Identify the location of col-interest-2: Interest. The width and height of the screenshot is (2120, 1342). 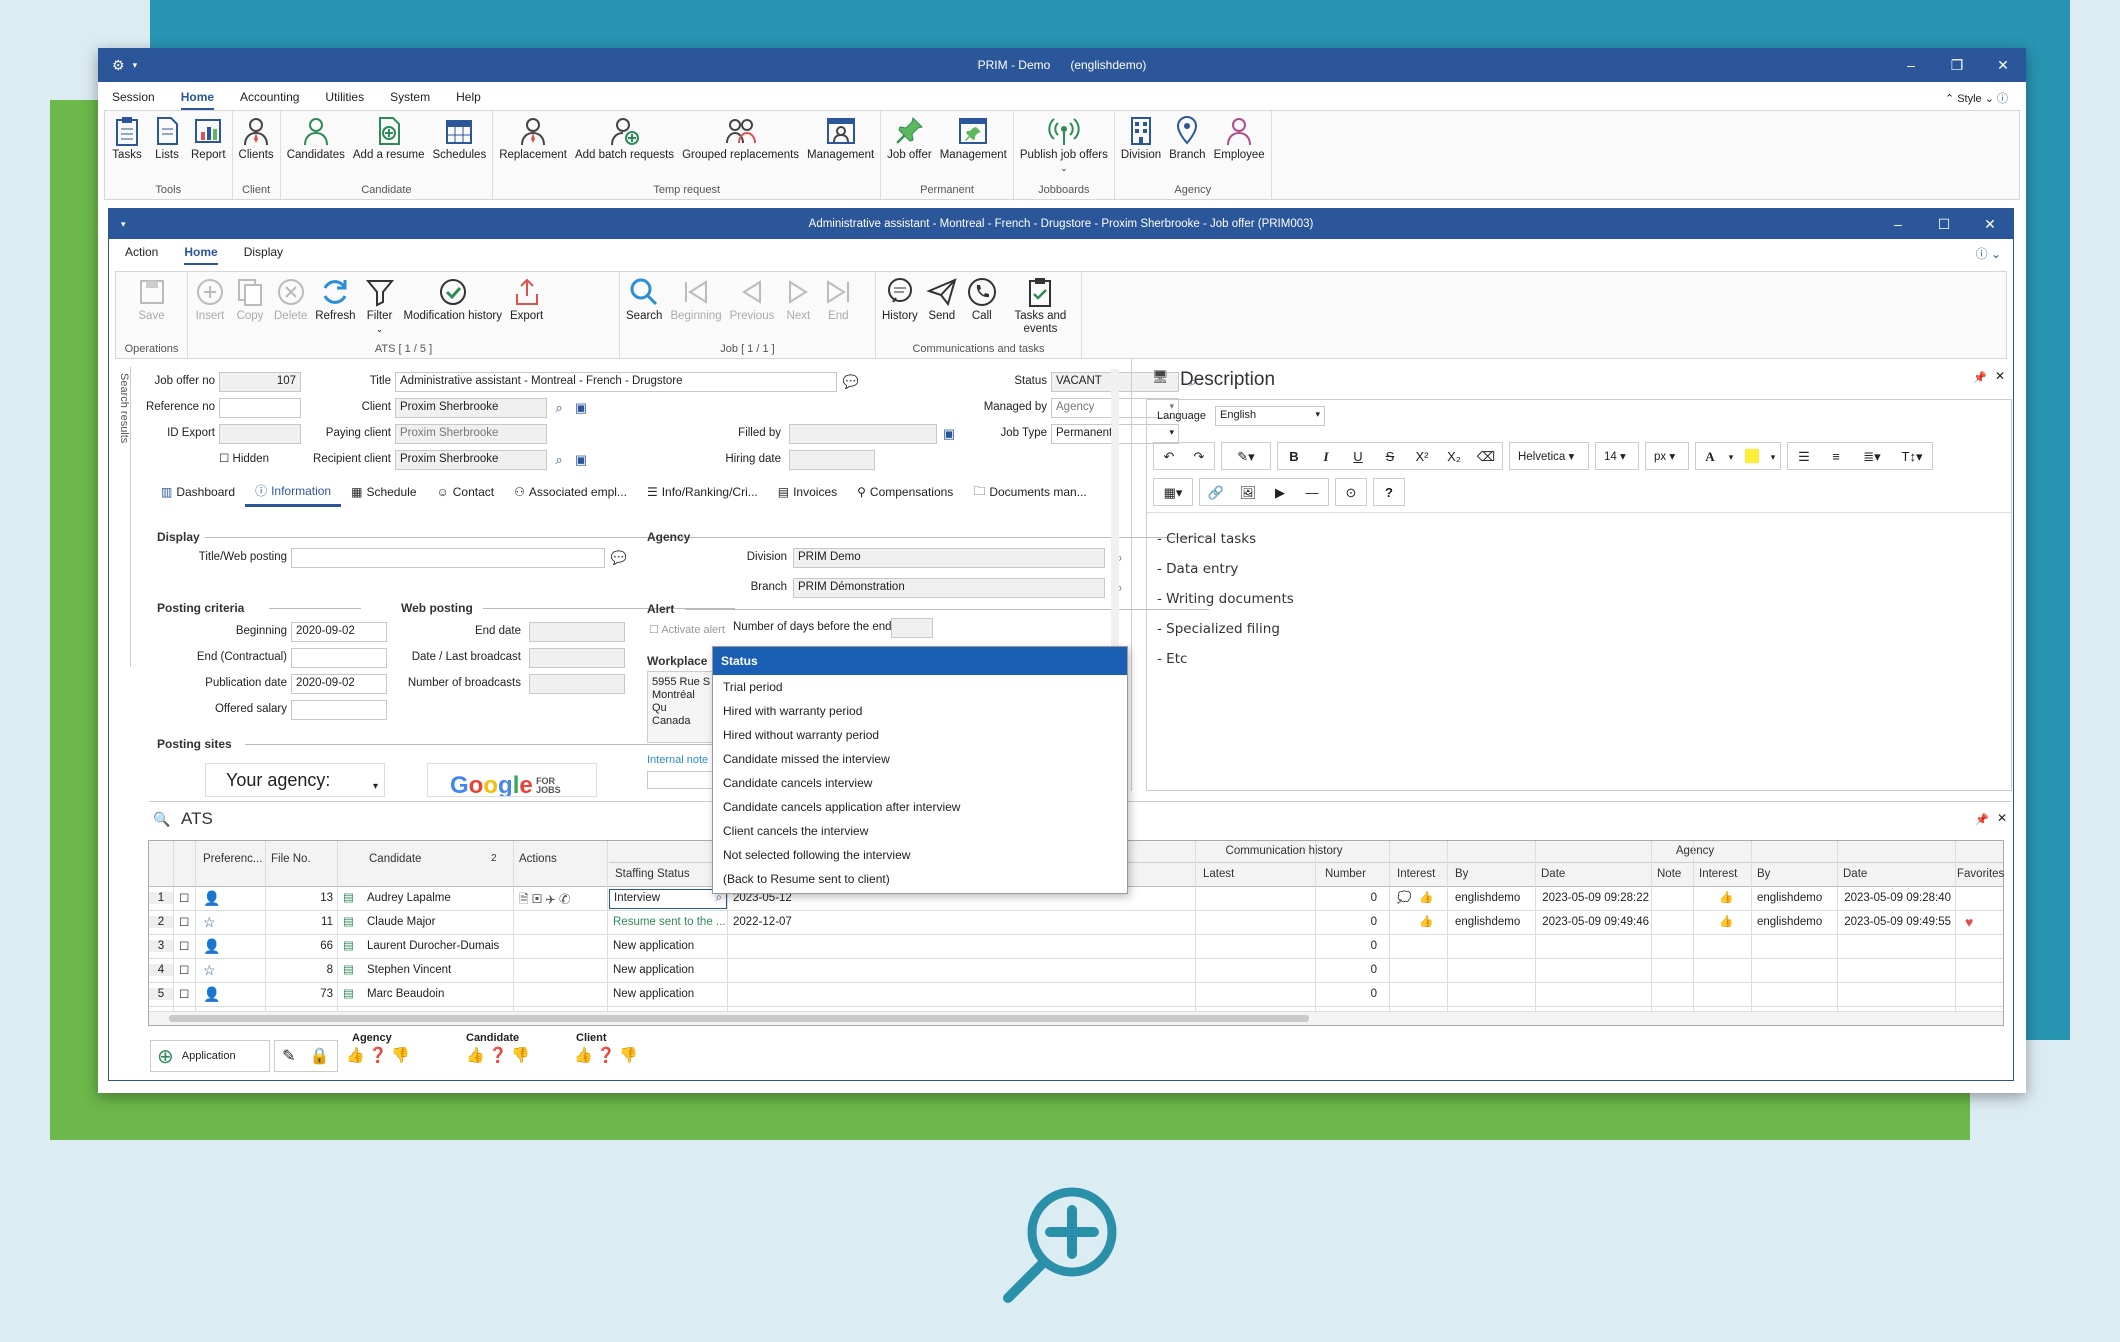
(1723, 874).